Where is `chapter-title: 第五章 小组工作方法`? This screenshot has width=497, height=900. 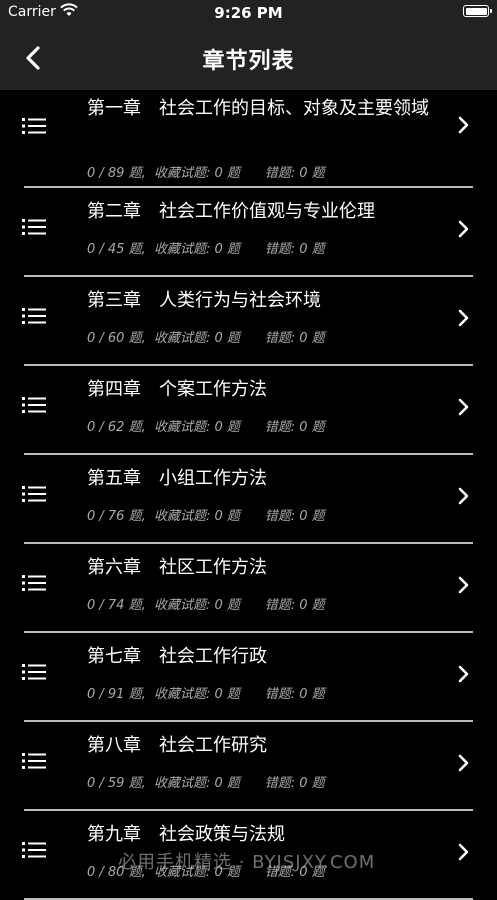
chapter-title: 第五章 小组工作方法 is located at coordinates (177, 478).